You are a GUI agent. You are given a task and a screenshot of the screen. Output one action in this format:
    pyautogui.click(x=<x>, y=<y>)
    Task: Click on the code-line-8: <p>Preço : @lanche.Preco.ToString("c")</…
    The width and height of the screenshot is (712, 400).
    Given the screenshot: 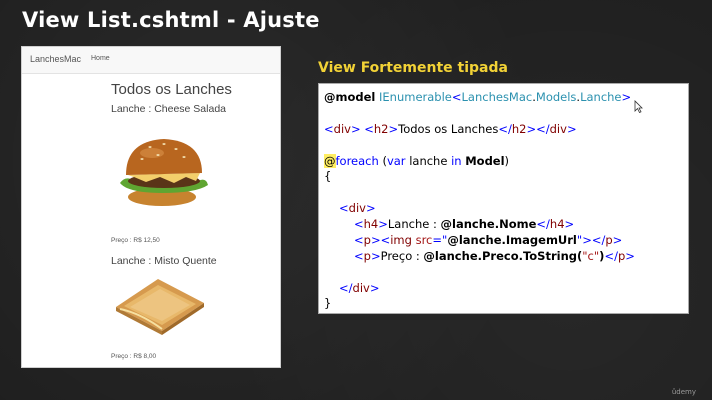 What is the action you would take?
    pyautogui.click(x=494, y=256)
    